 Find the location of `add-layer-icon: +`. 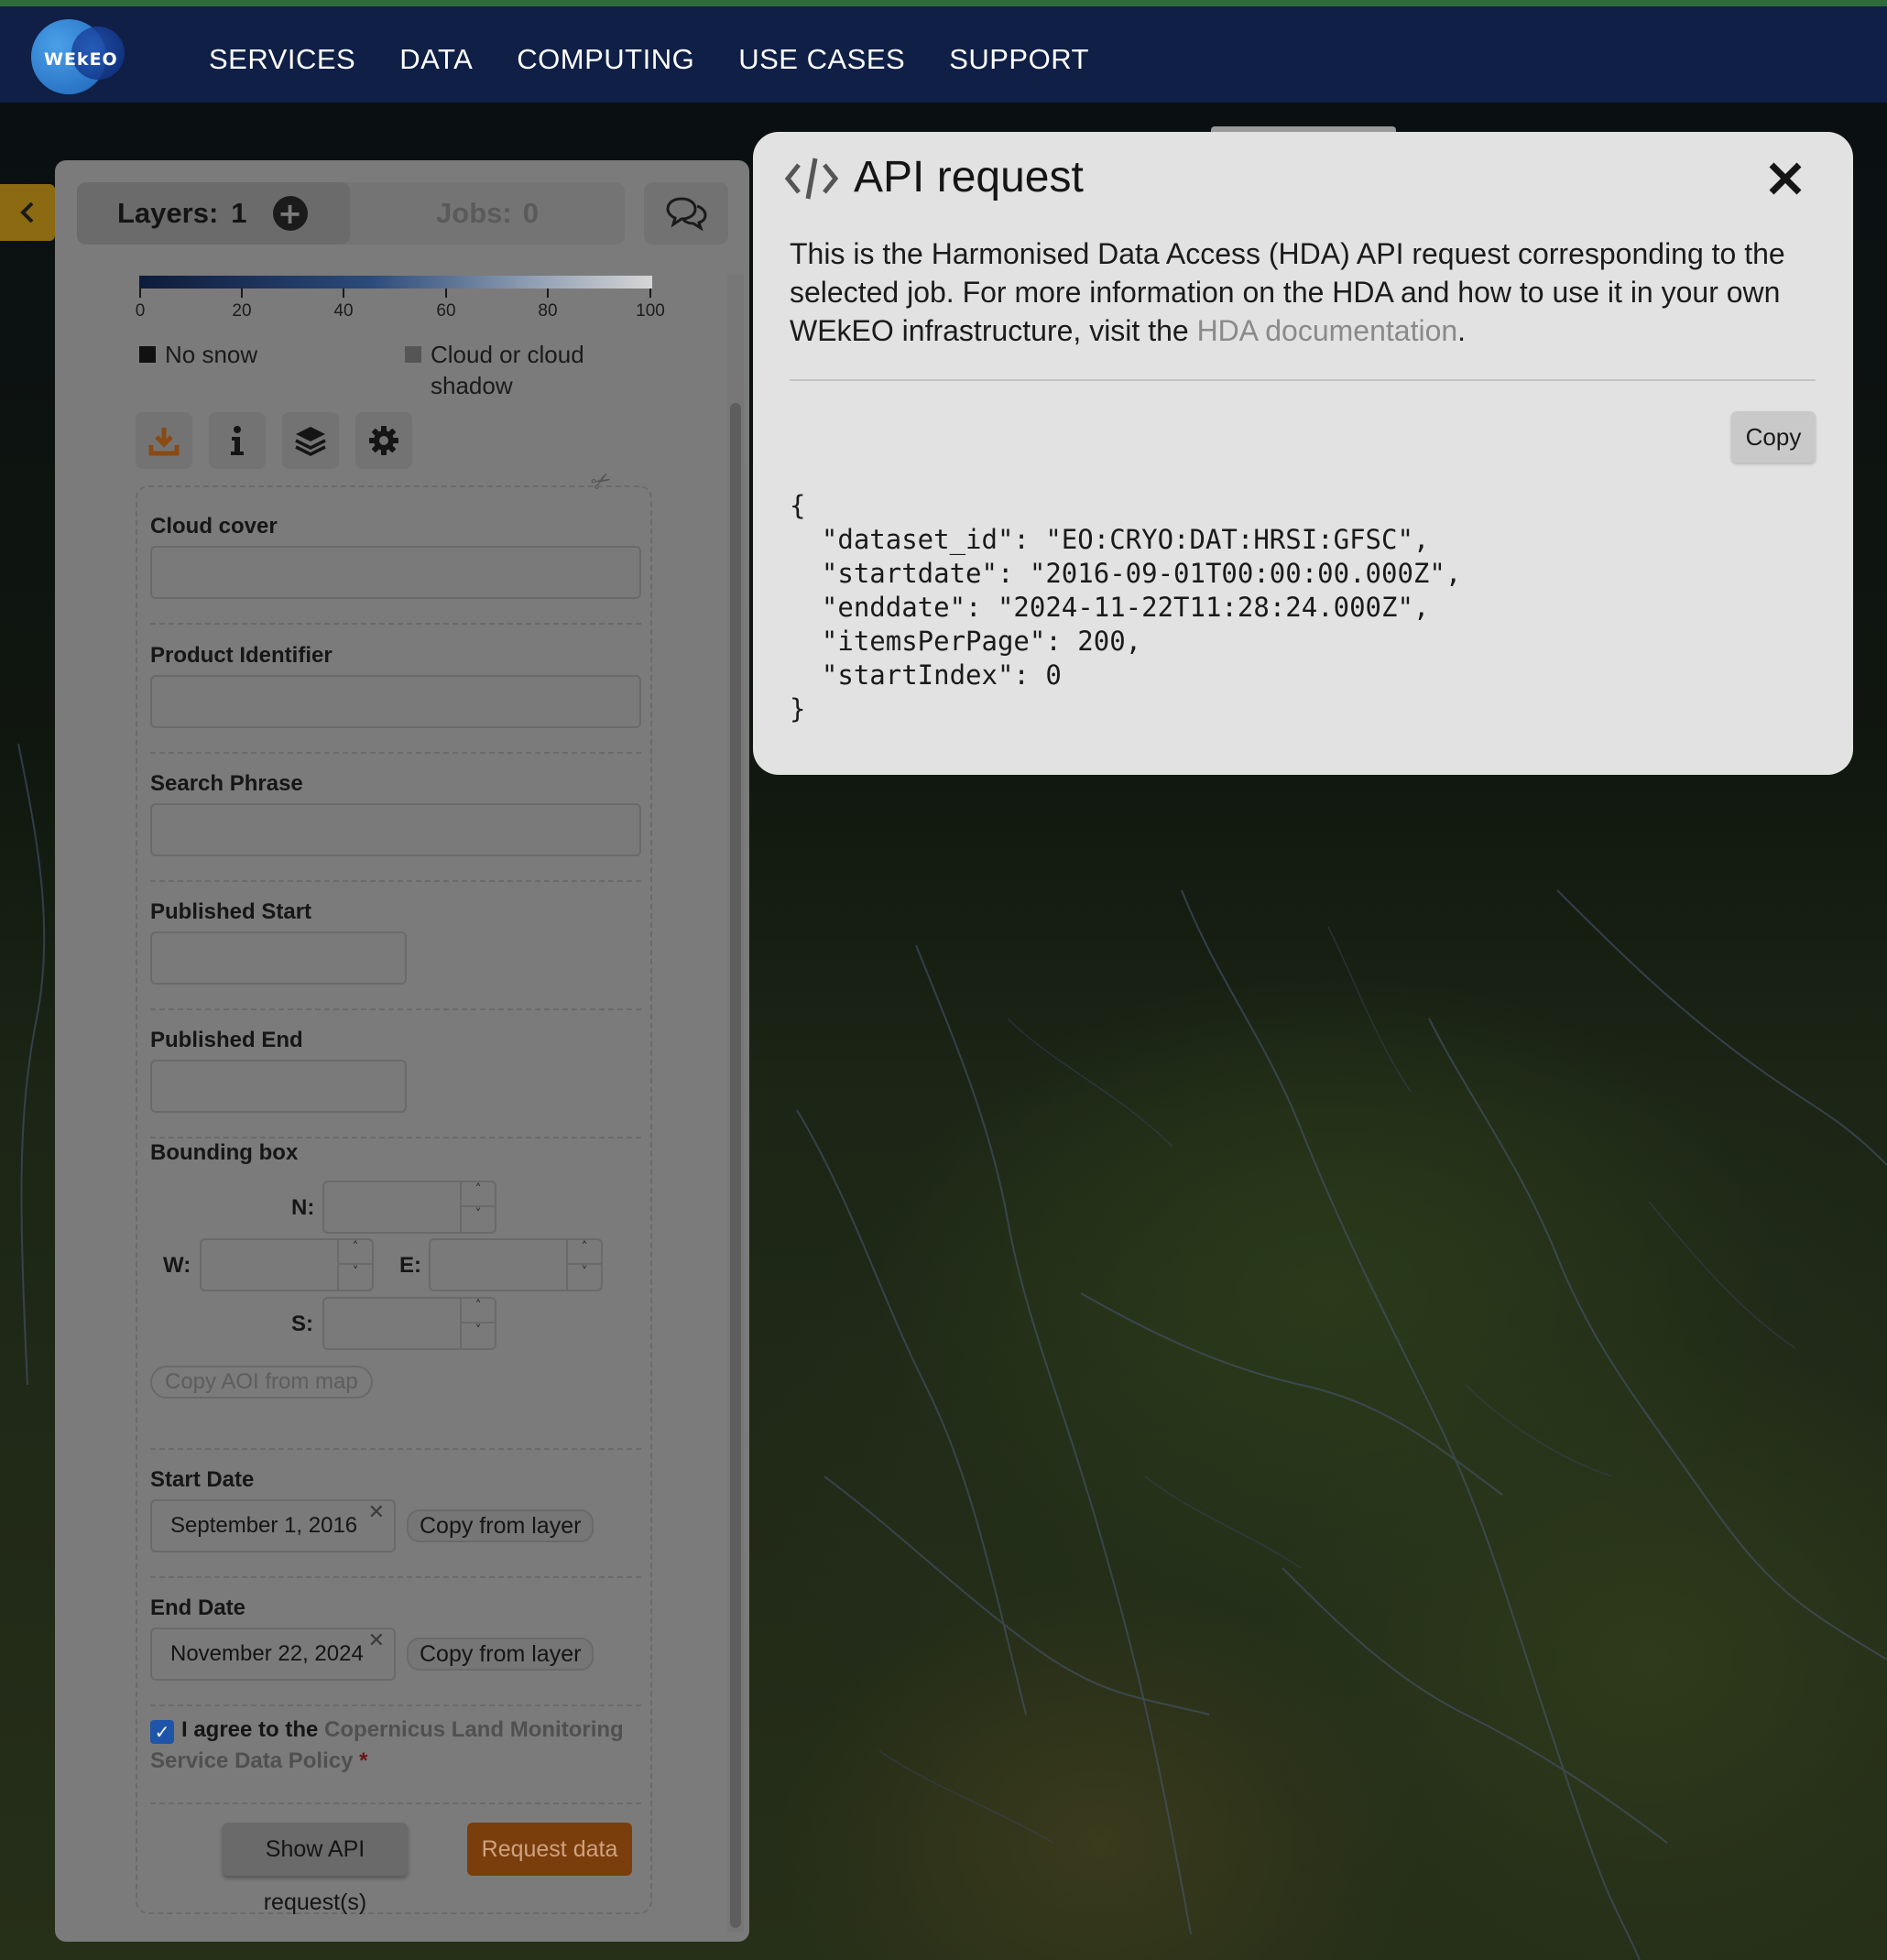

add-layer-icon: + is located at coordinates (290, 213).